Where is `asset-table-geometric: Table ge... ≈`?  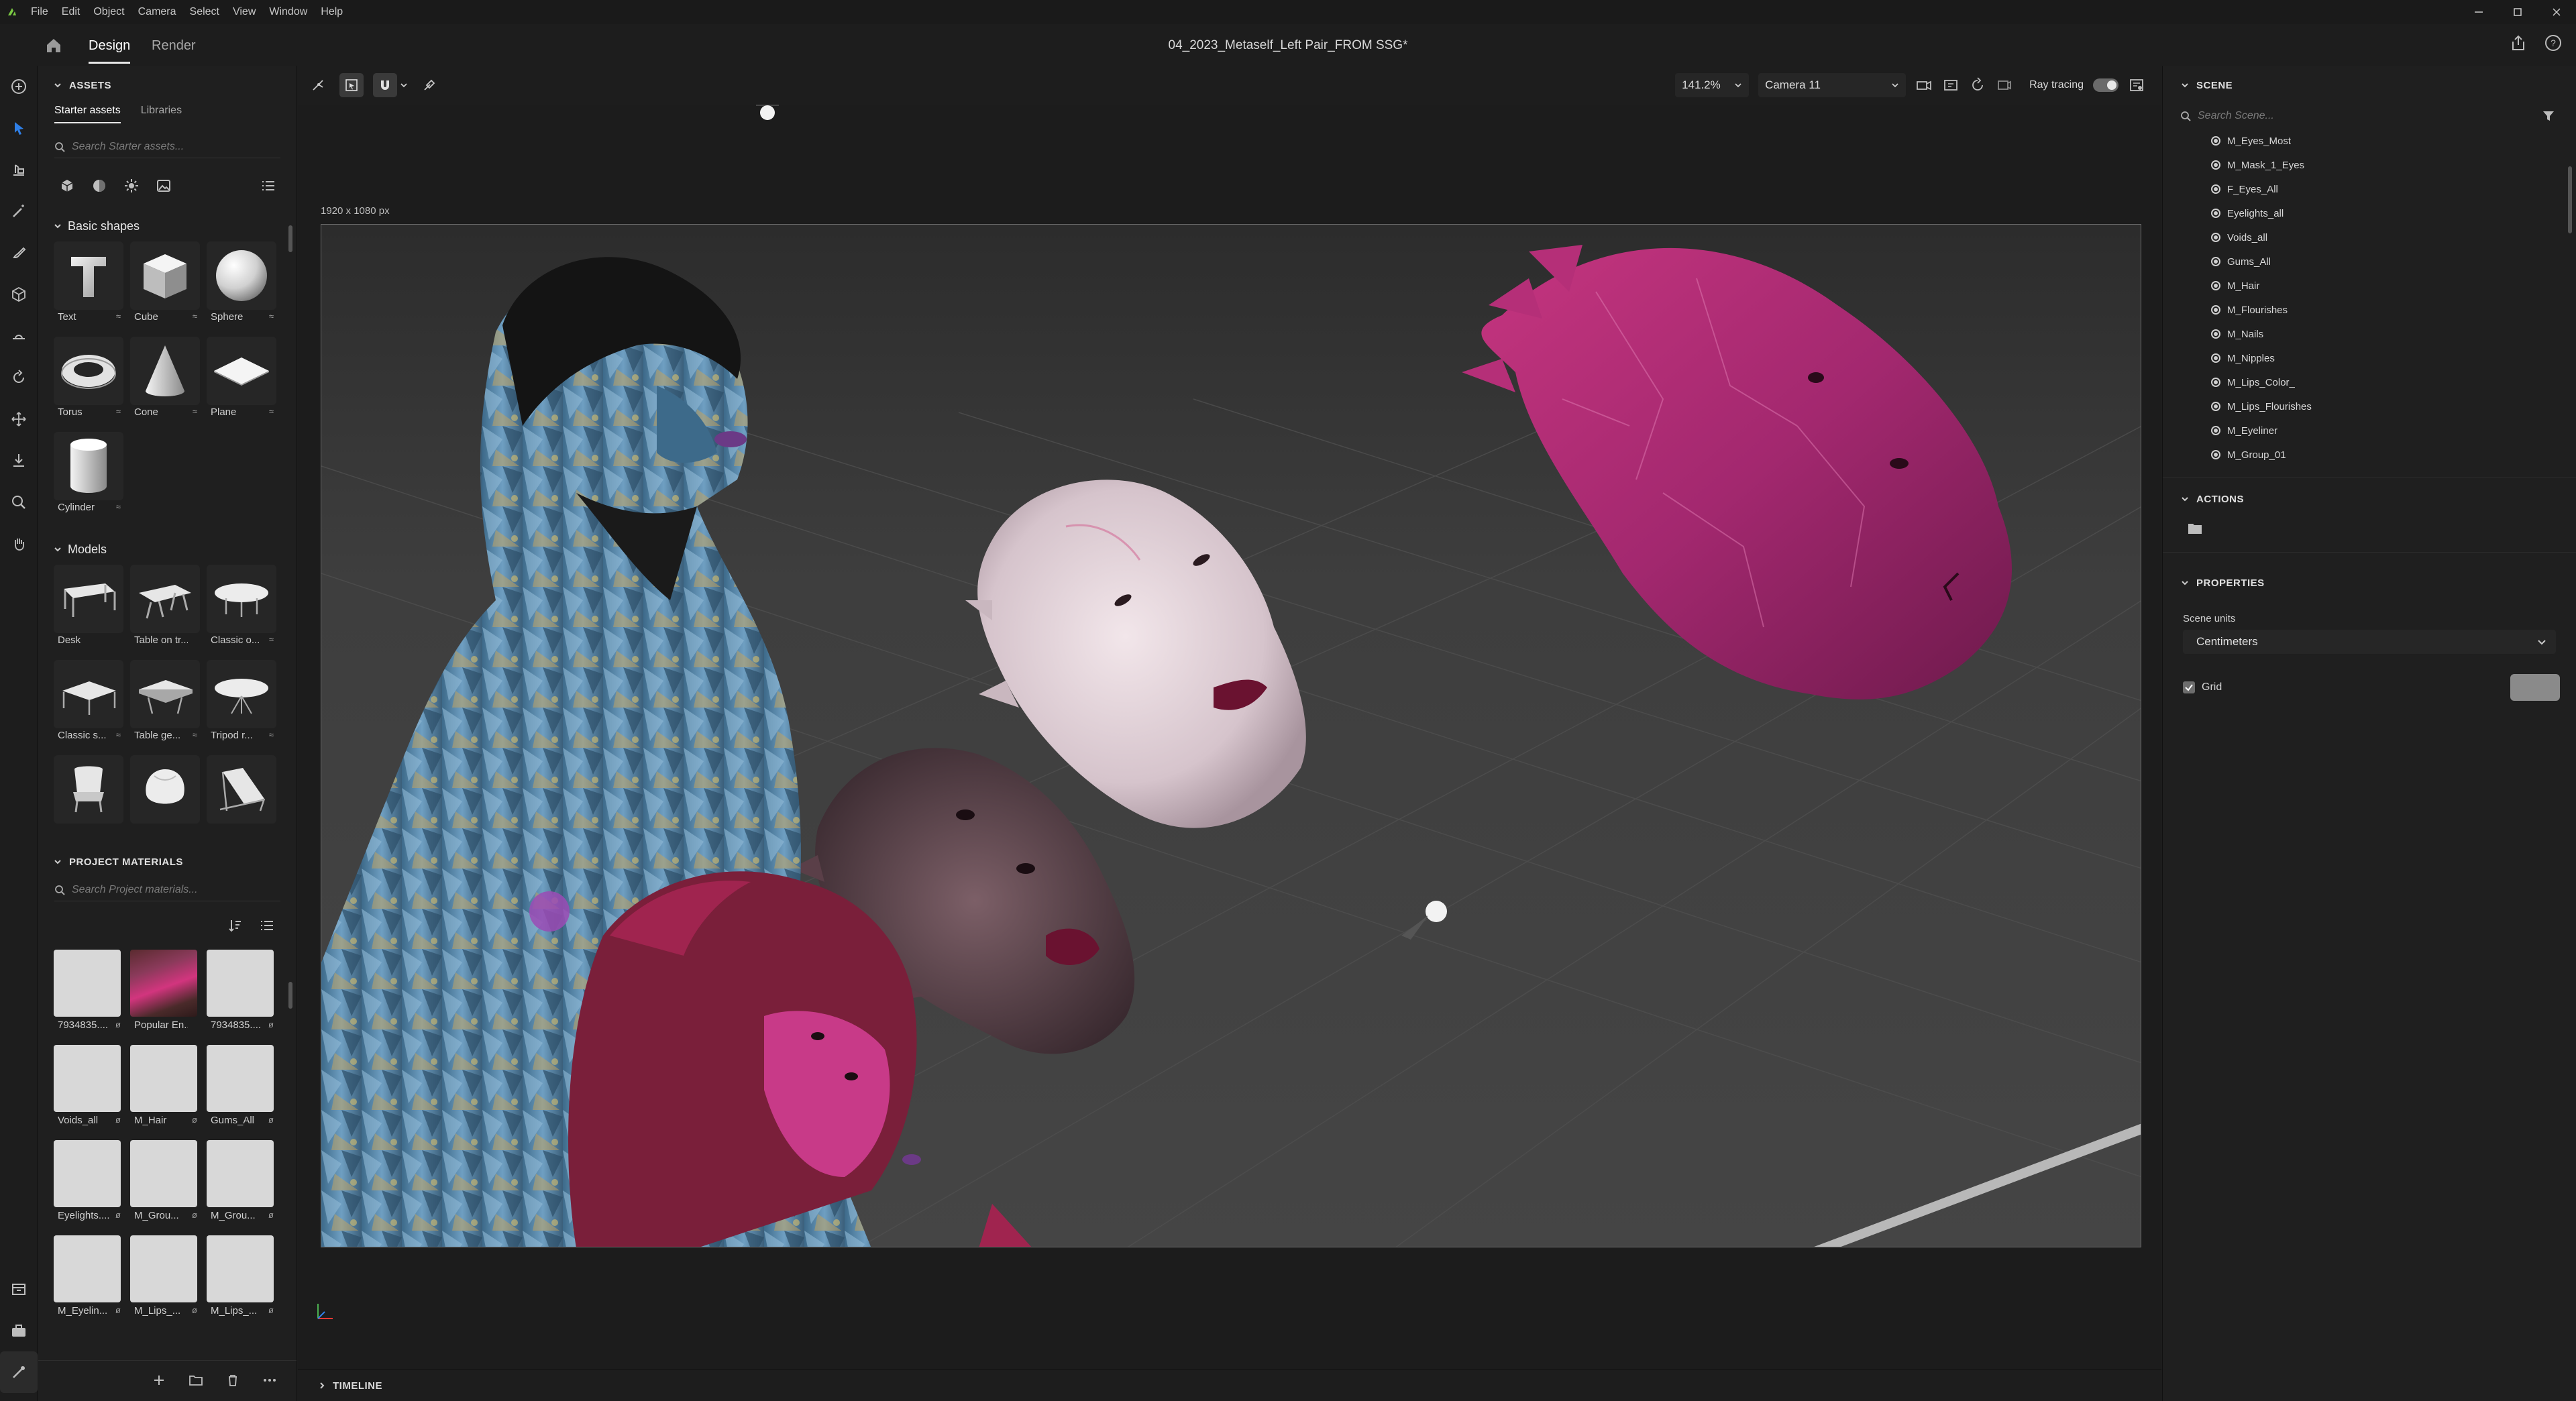
asset-table-geometric: Table ge... ≈ is located at coordinates (165, 700).